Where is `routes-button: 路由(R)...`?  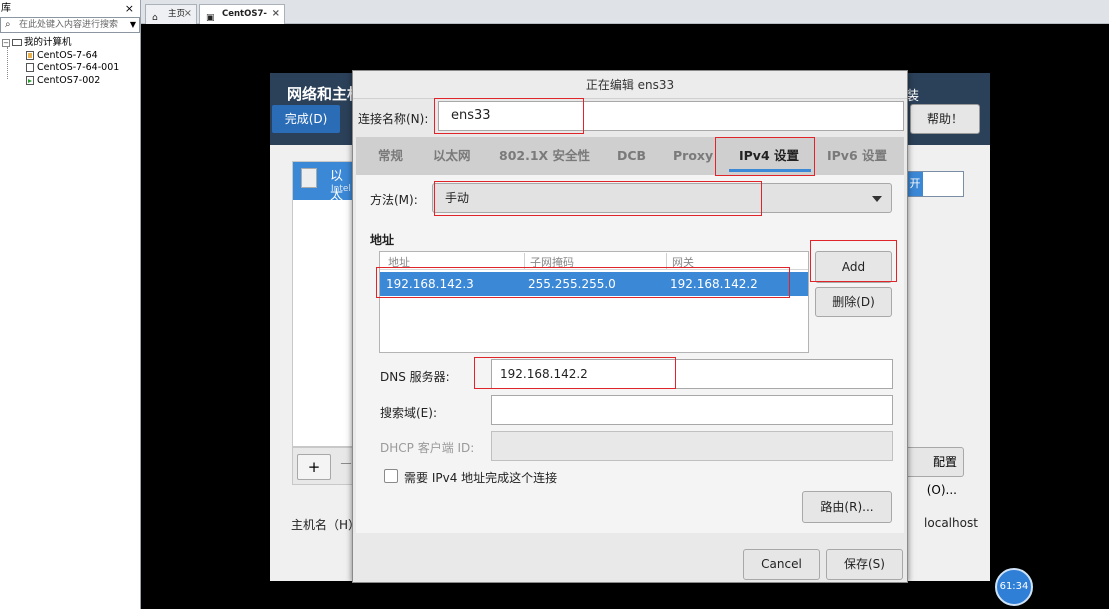
routes-button: 路由(R)... is located at coordinates (847, 507).